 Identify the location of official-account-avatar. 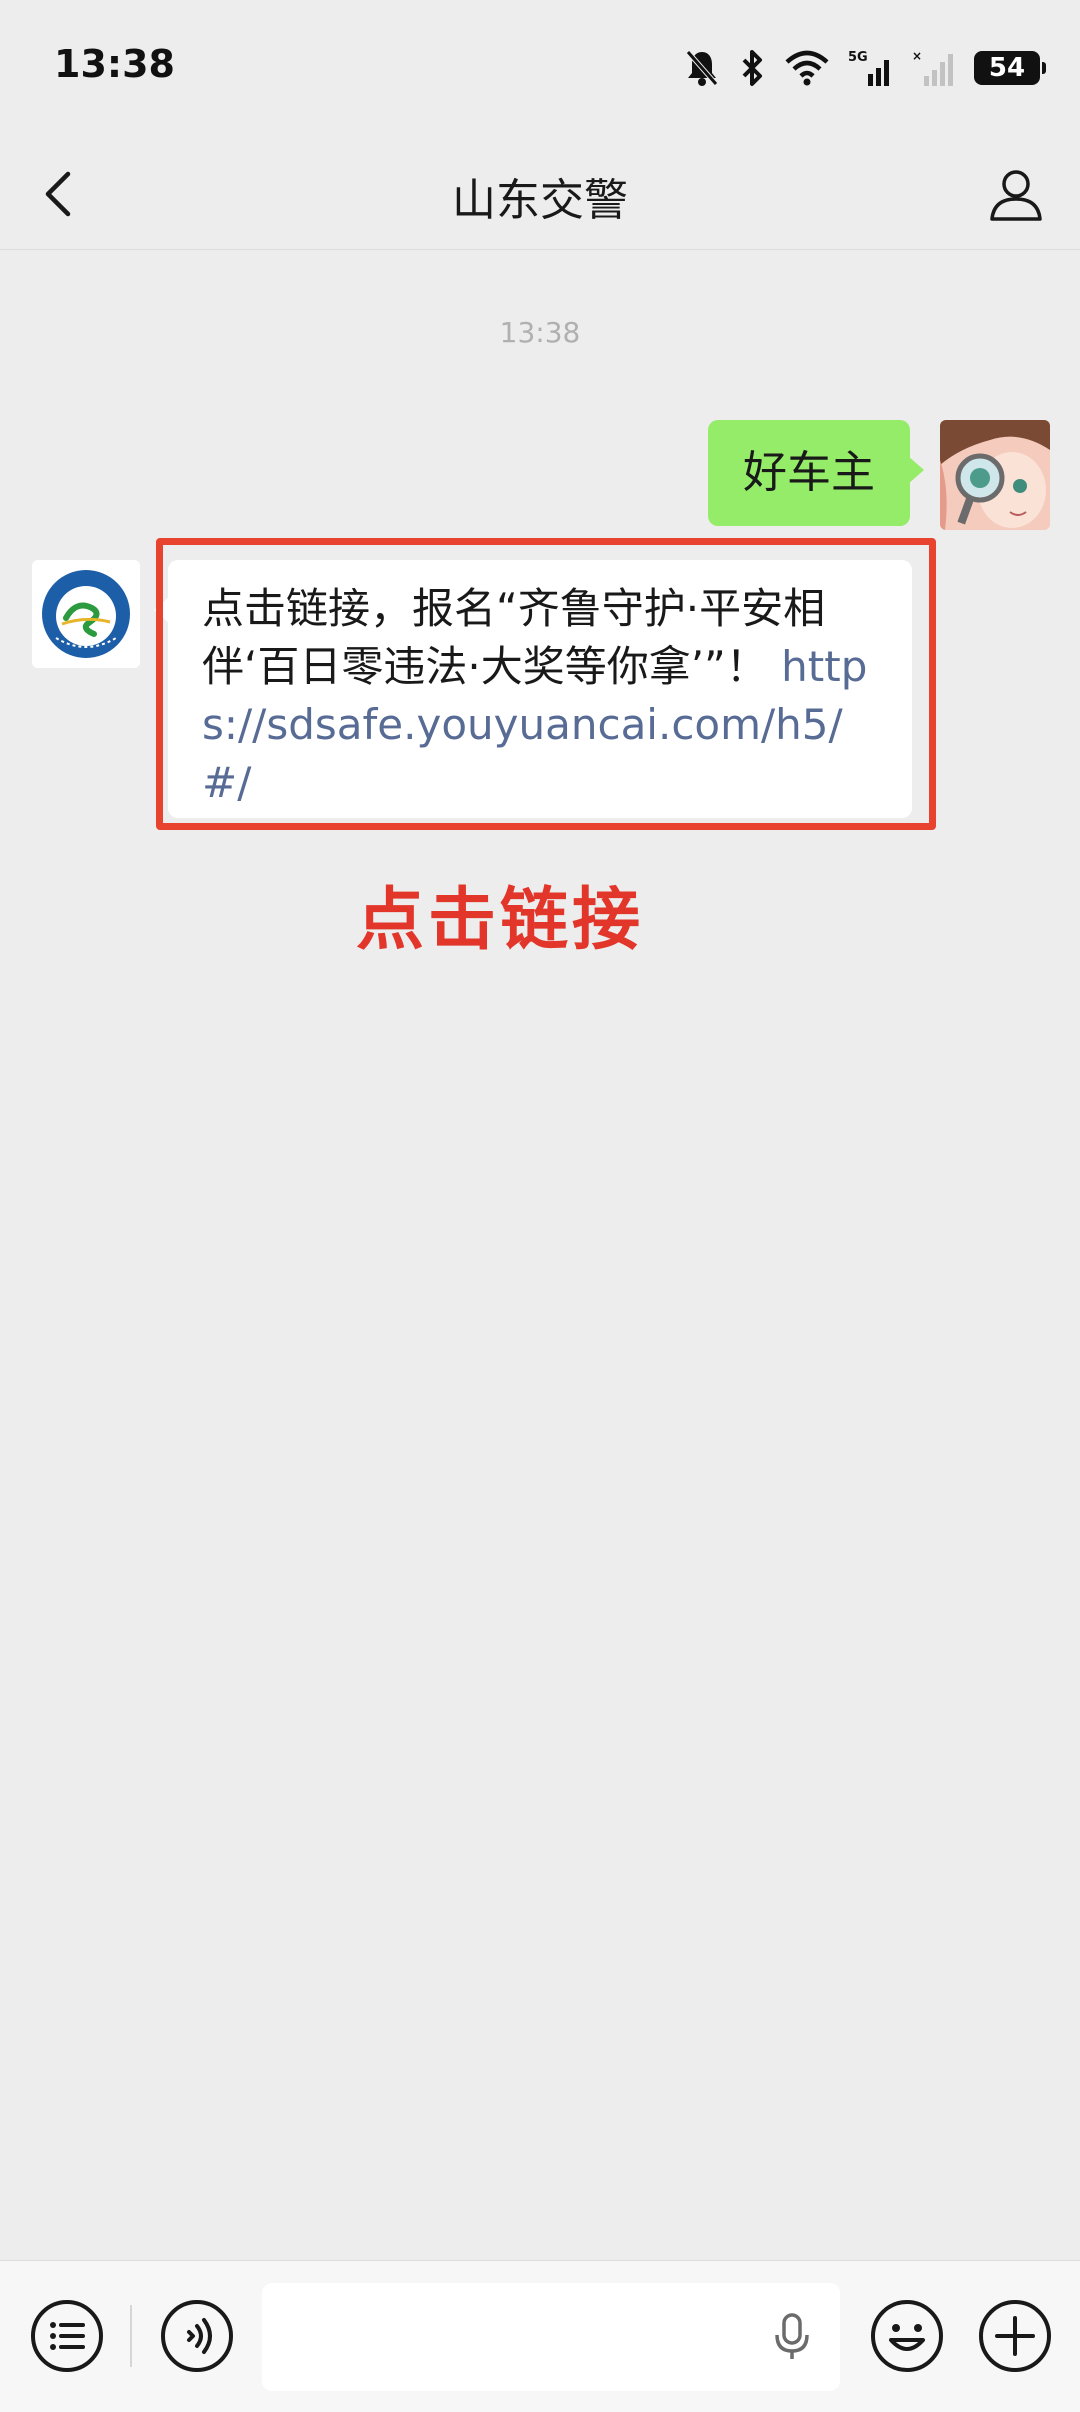
(86, 614).